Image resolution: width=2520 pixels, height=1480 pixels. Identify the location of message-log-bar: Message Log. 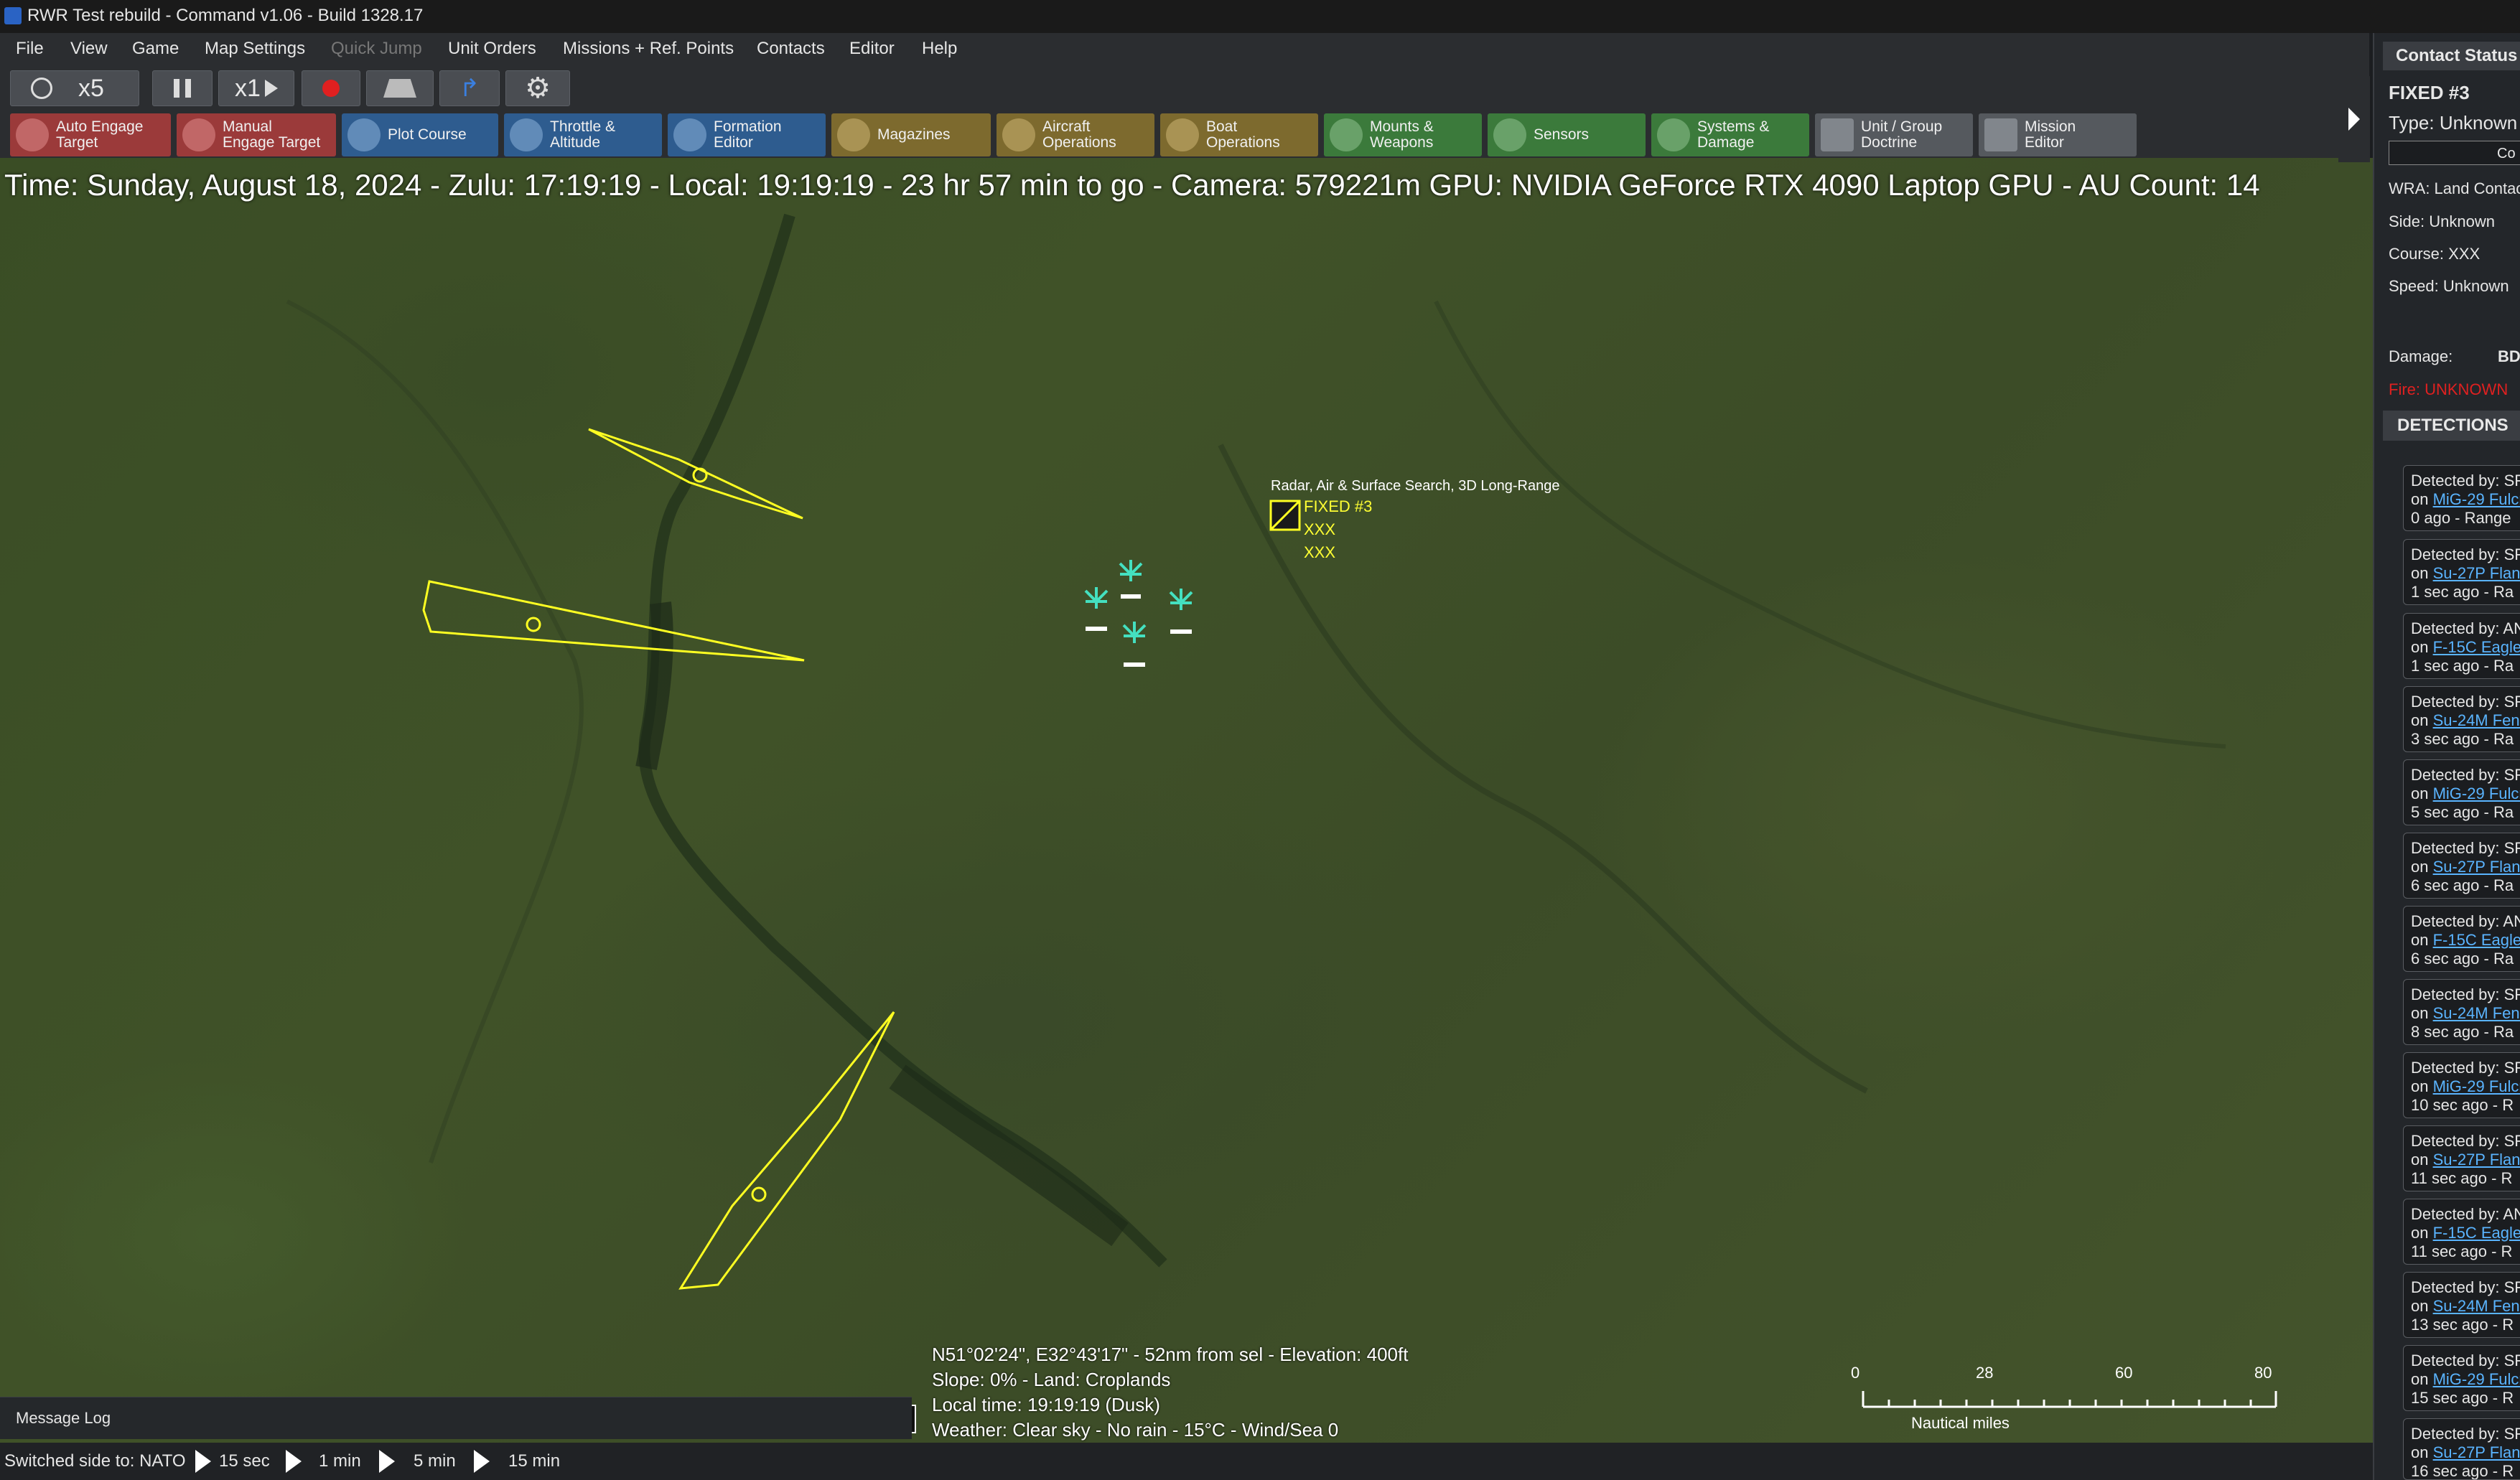
(456, 1418).